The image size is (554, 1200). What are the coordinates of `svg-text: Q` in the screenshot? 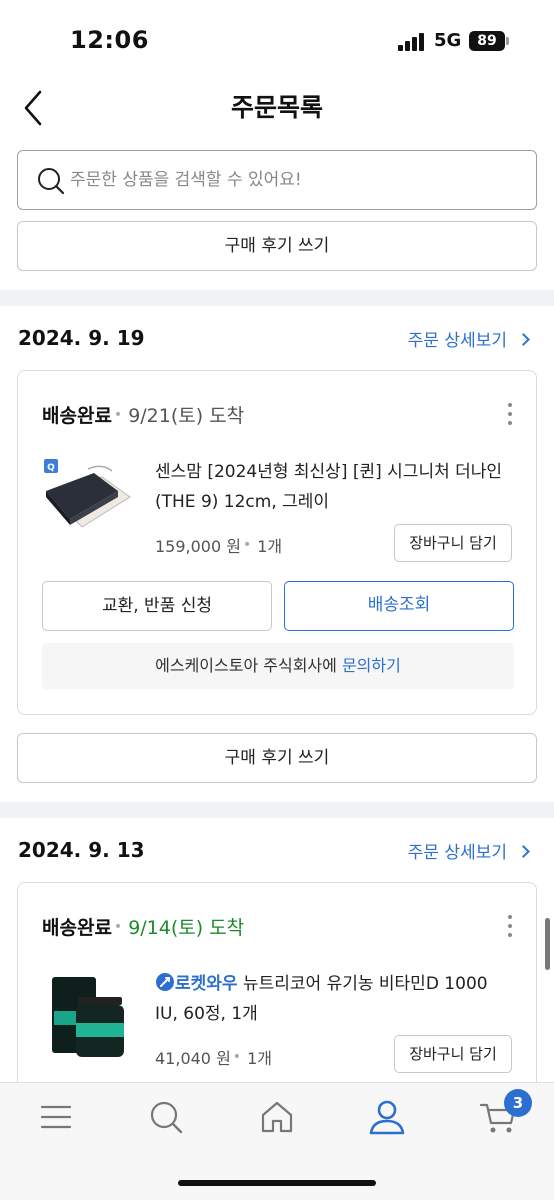 It's located at (51, 468).